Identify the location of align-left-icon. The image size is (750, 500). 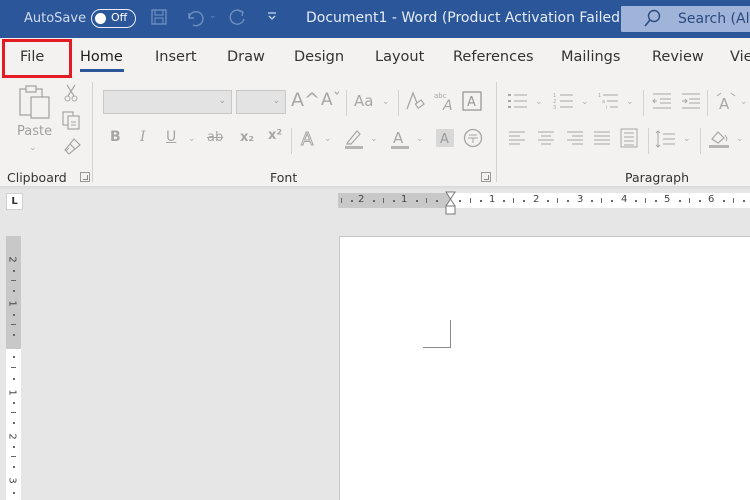
(517, 139).